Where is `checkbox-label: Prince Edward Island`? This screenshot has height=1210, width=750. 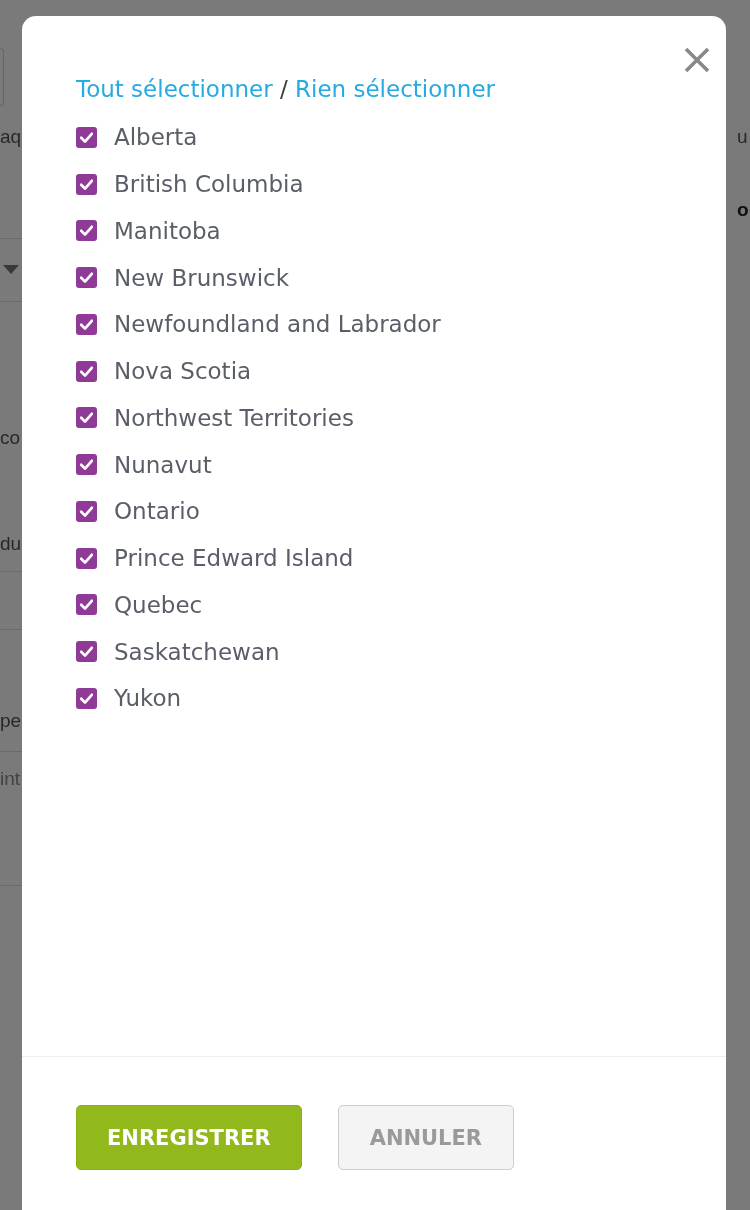 checkbox-label: Prince Edward Island is located at coordinates (234, 559).